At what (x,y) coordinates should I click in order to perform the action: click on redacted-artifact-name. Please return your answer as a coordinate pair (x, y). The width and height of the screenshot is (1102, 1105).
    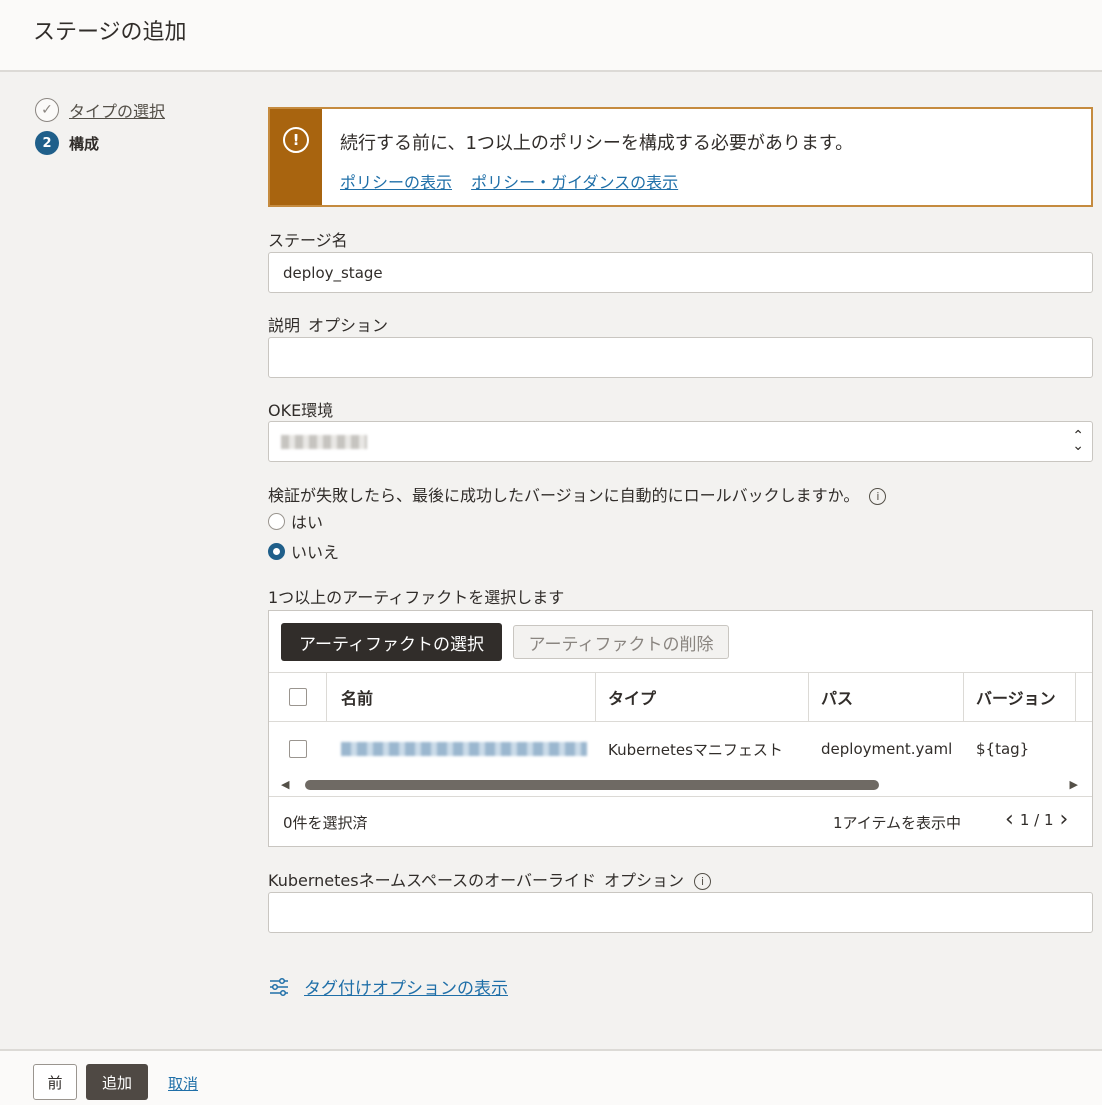
    Looking at the image, I should click on (464, 749).